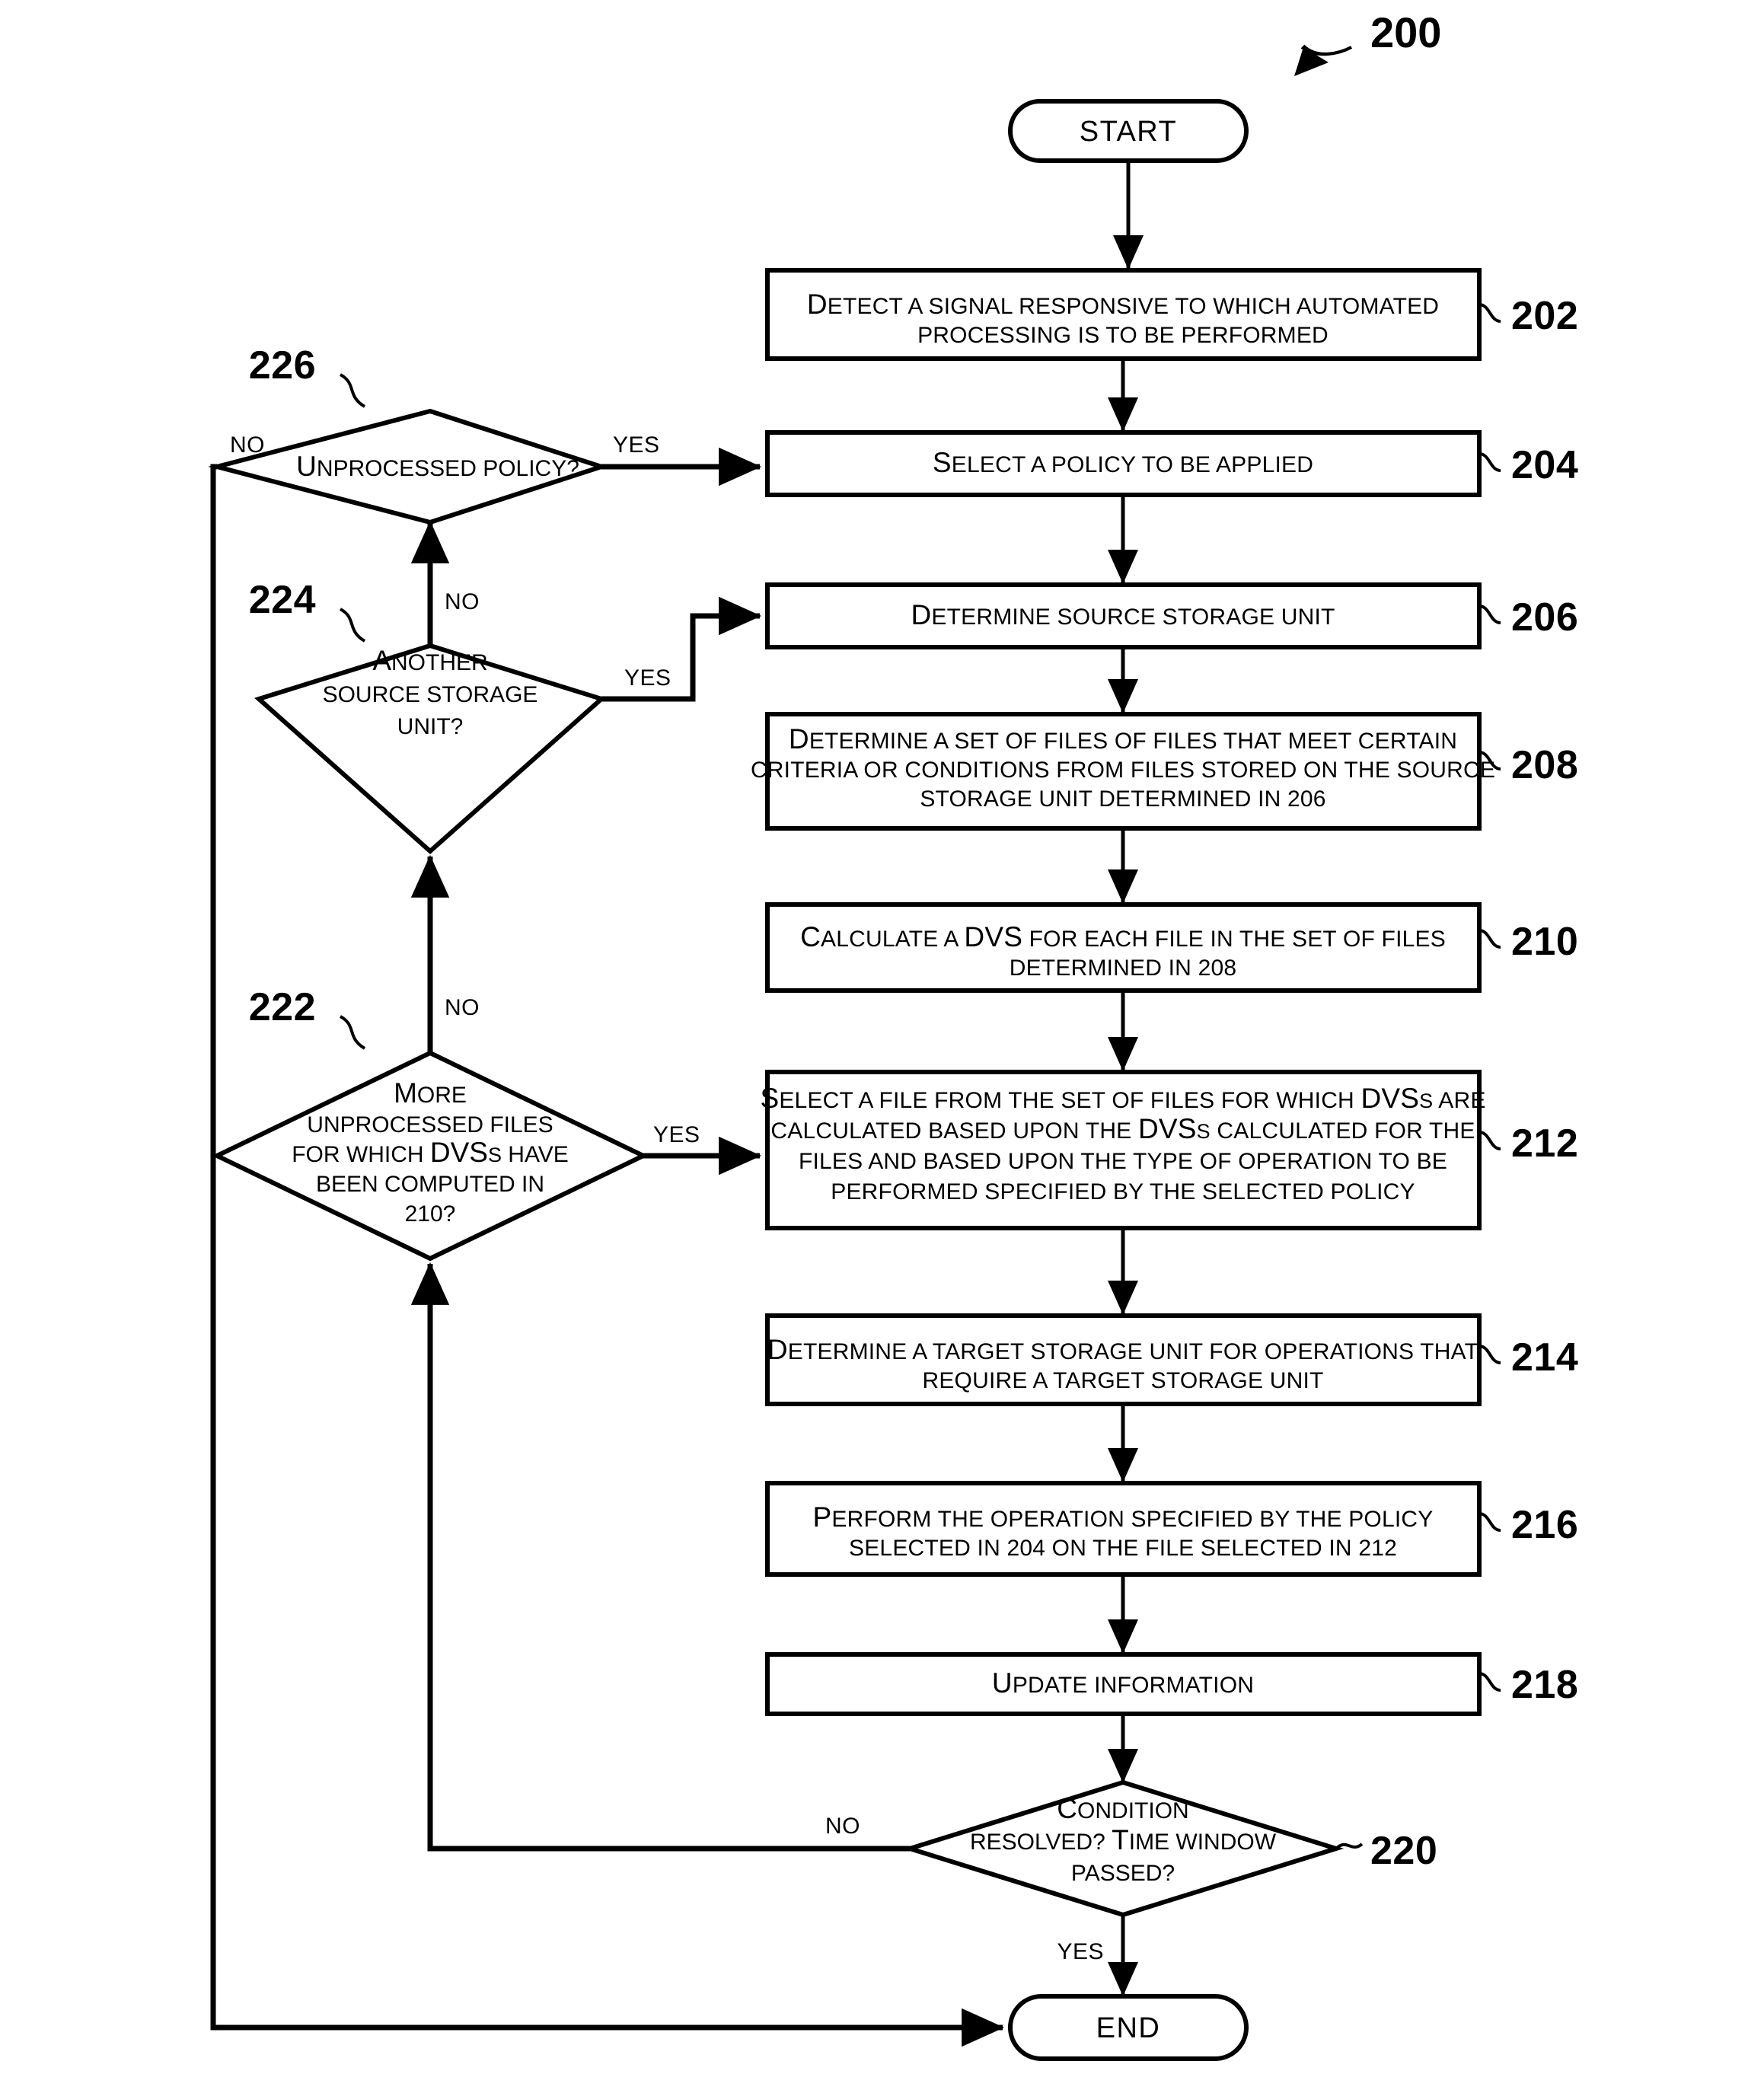 The height and width of the screenshot is (2077, 1764). What do you see at coordinates (1490, 1682) in the screenshot?
I see `node-218-leader` at bounding box center [1490, 1682].